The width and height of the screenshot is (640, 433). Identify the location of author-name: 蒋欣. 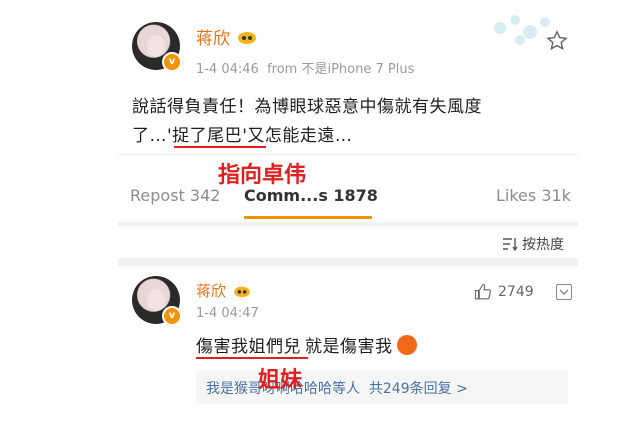
(213, 36).